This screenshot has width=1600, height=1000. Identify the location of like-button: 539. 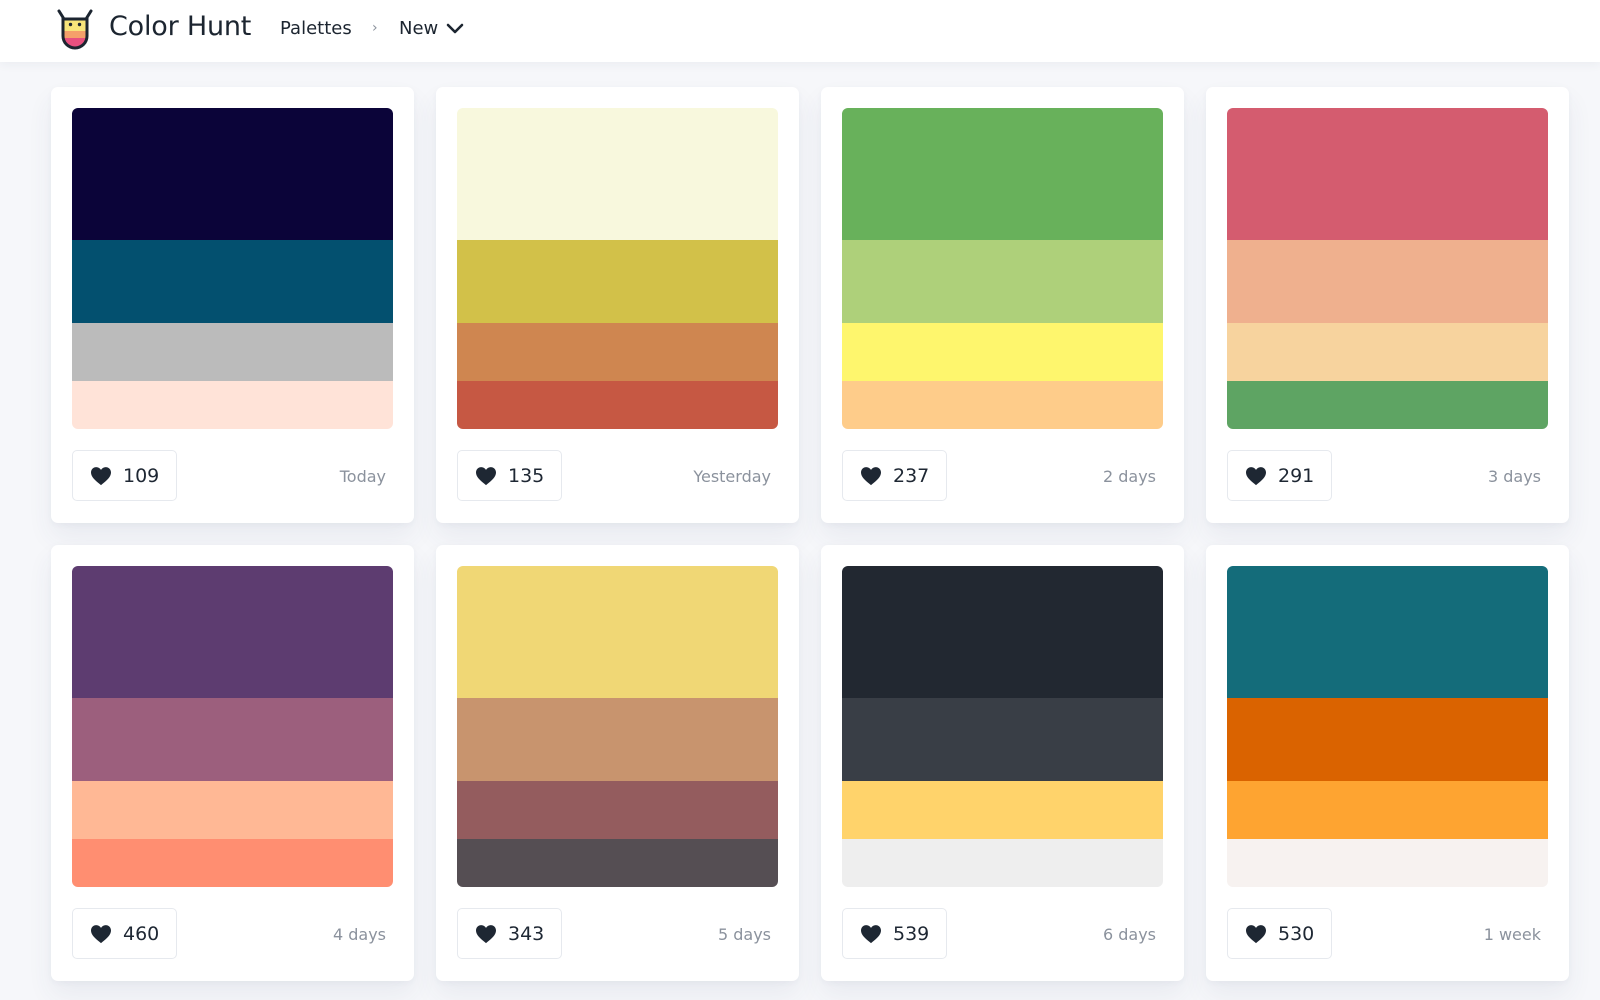
(895, 933).